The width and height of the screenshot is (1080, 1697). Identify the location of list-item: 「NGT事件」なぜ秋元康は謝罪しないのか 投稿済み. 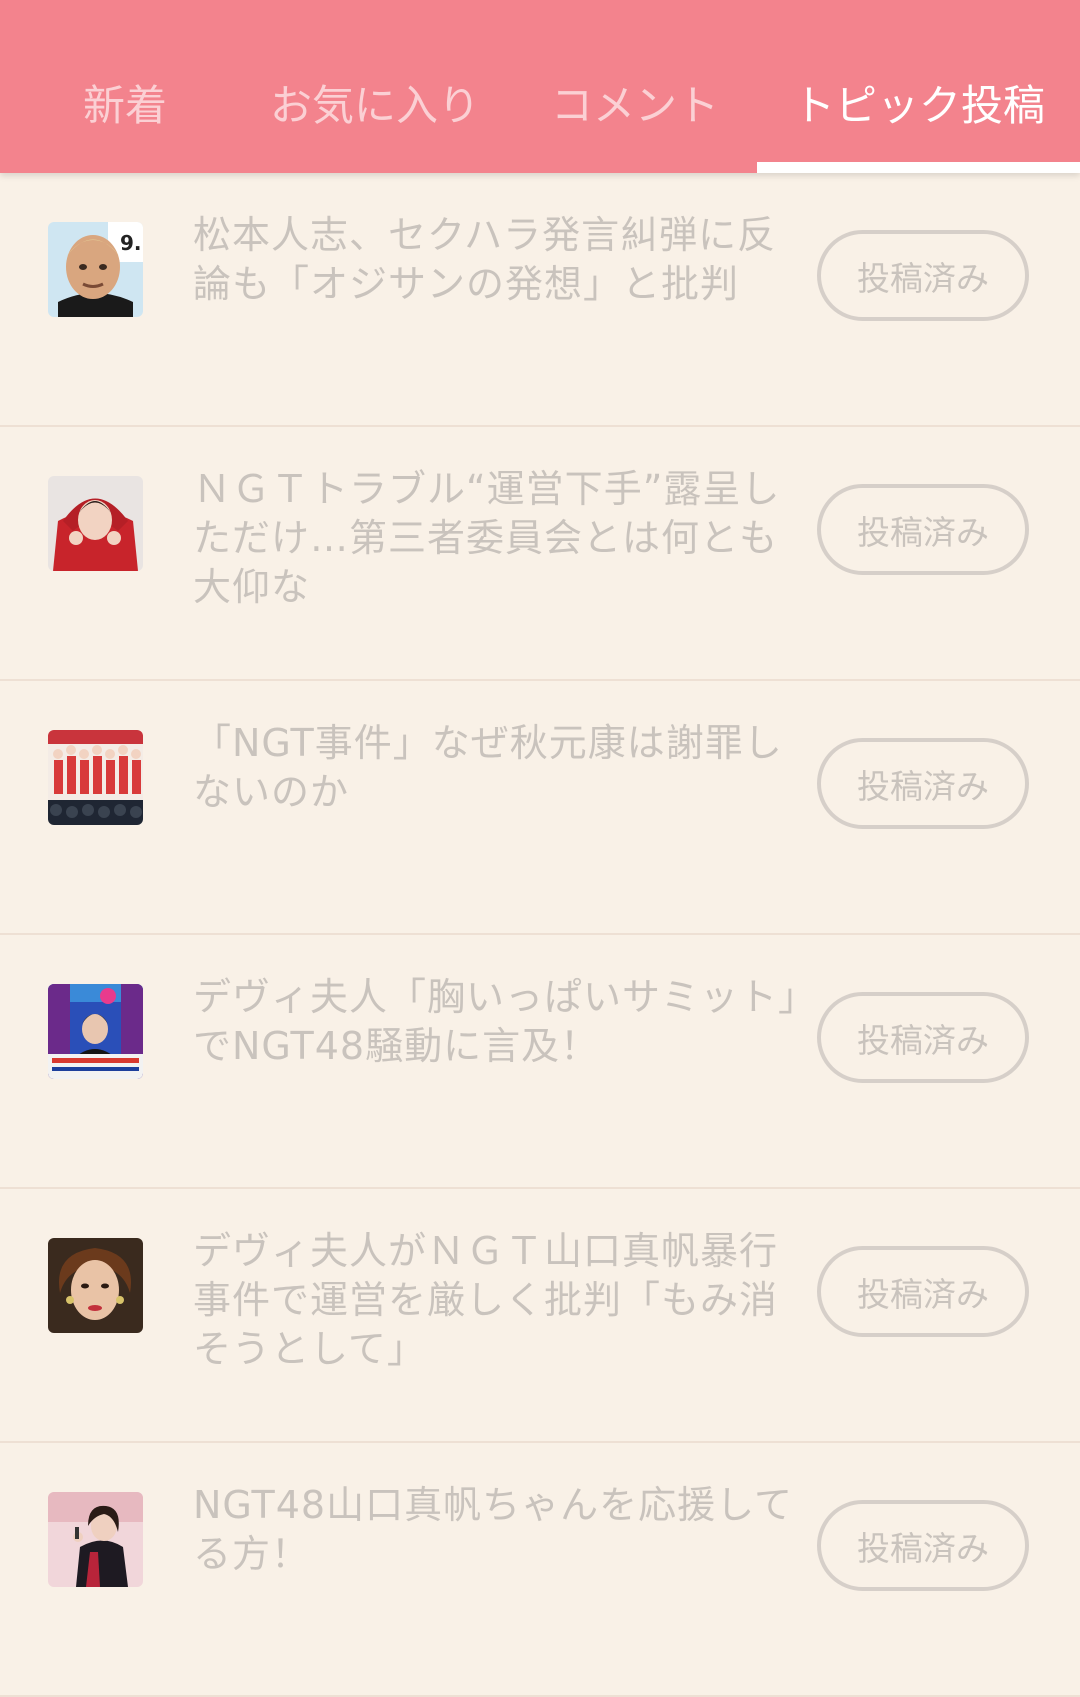
(540, 808).